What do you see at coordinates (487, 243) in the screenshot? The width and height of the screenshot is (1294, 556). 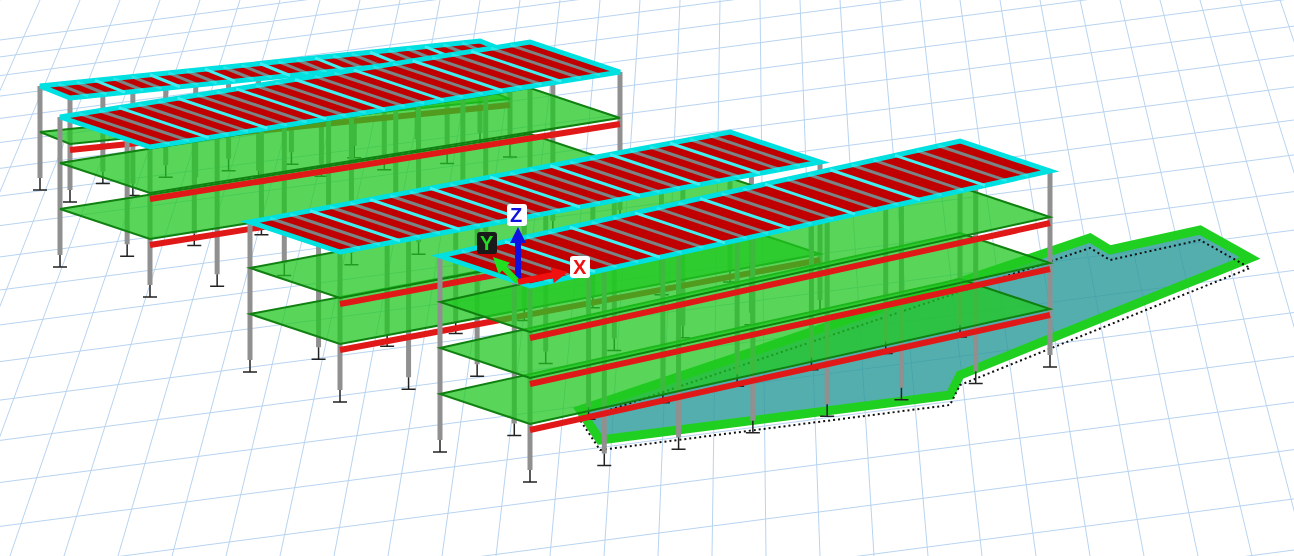 I see `axis-label: Y` at bounding box center [487, 243].